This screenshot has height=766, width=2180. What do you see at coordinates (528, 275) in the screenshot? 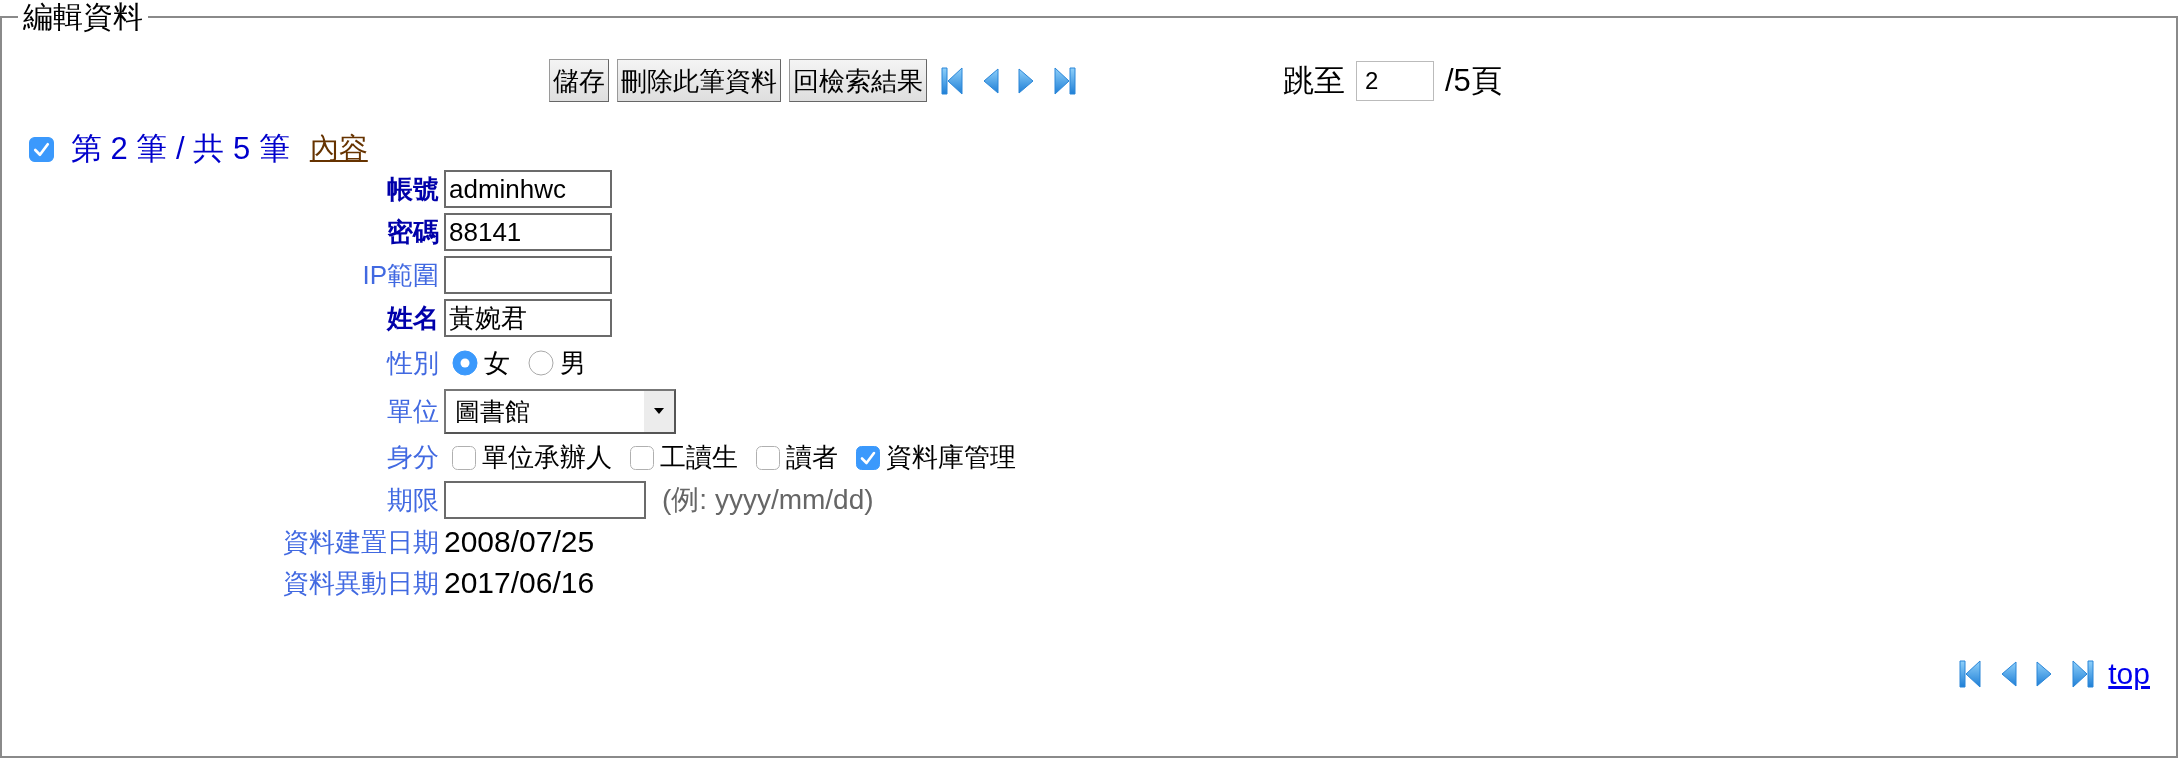
I see `text-field` at bounding box center [528, 275].